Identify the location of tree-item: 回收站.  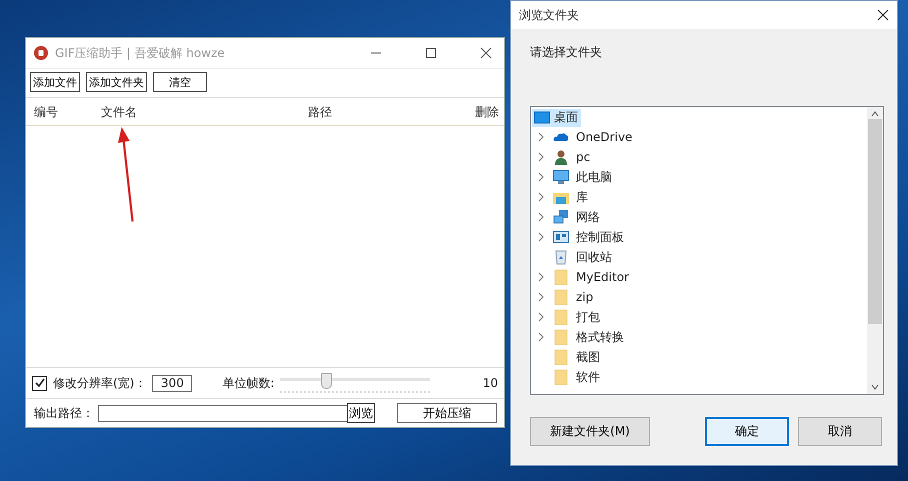
(594, 257).